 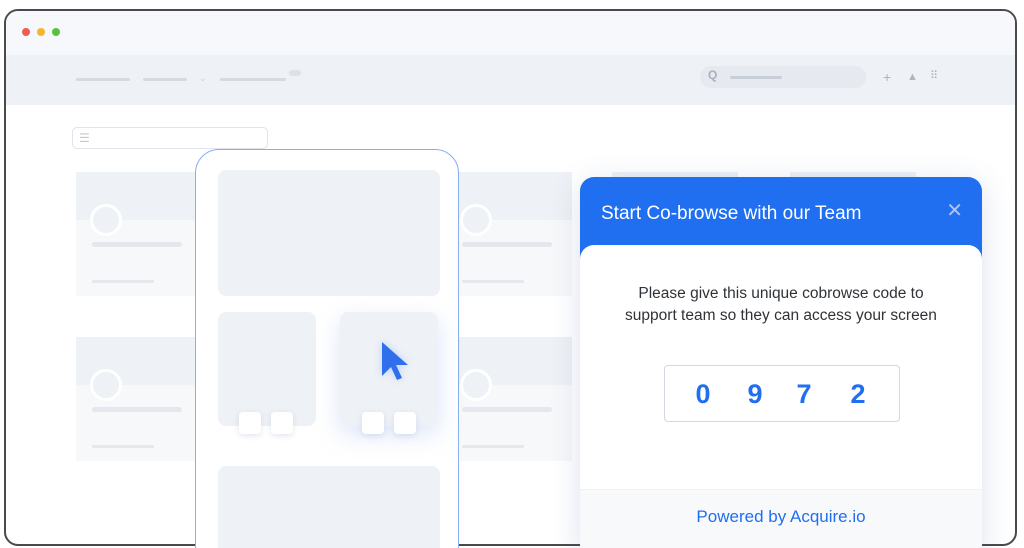 What do you see at coordinates (703, 394) in the screenshot?
I see `code-digit: 0` at bounding box center [703, 394].